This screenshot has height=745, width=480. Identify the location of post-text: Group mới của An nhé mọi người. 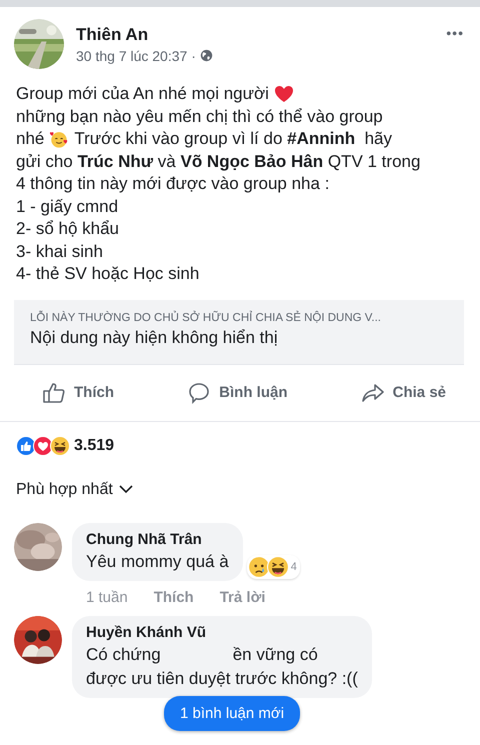
(142, 94).